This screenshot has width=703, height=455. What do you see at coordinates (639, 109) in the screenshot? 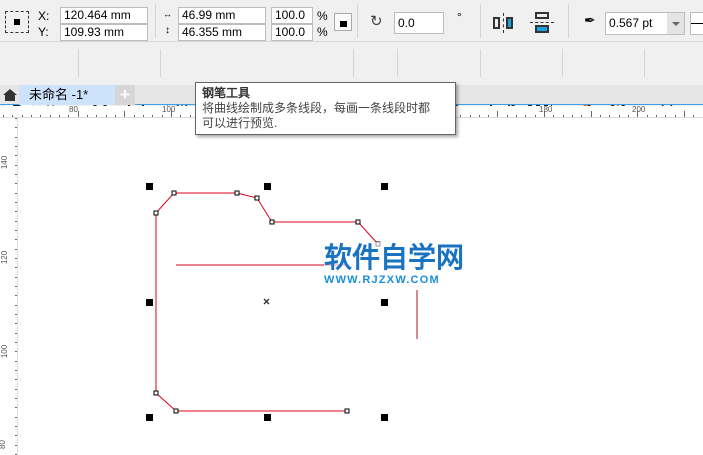
I see `ruler-label: 200` at bounding box center [639, 109].